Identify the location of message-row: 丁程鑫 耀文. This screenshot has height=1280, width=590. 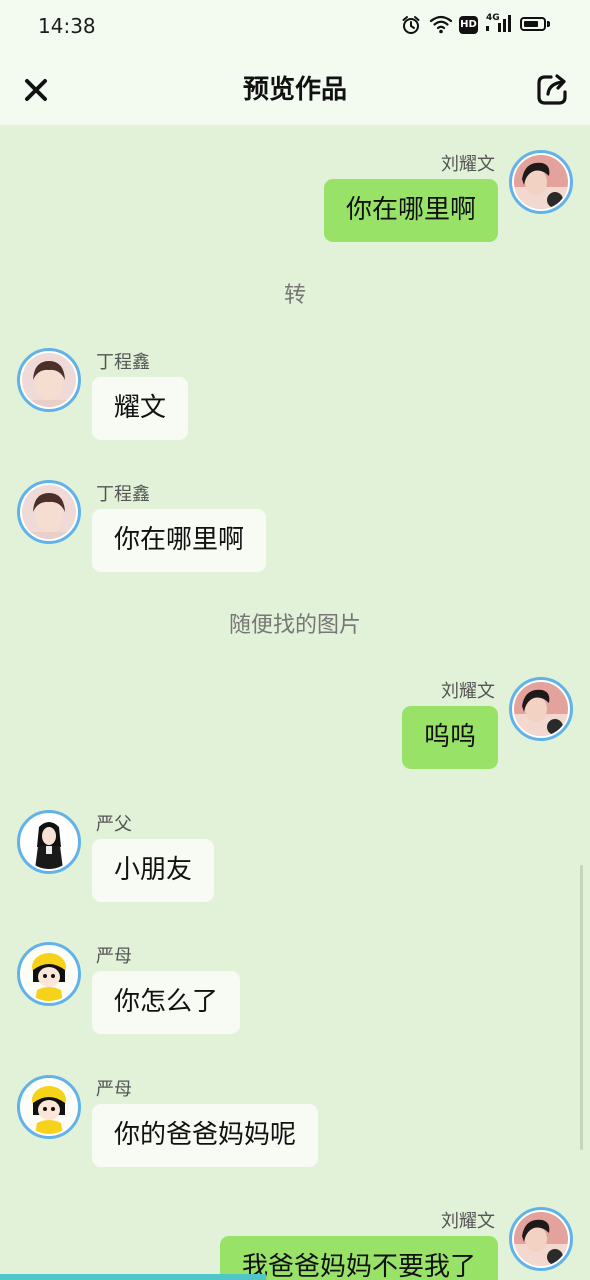
(295, 398).